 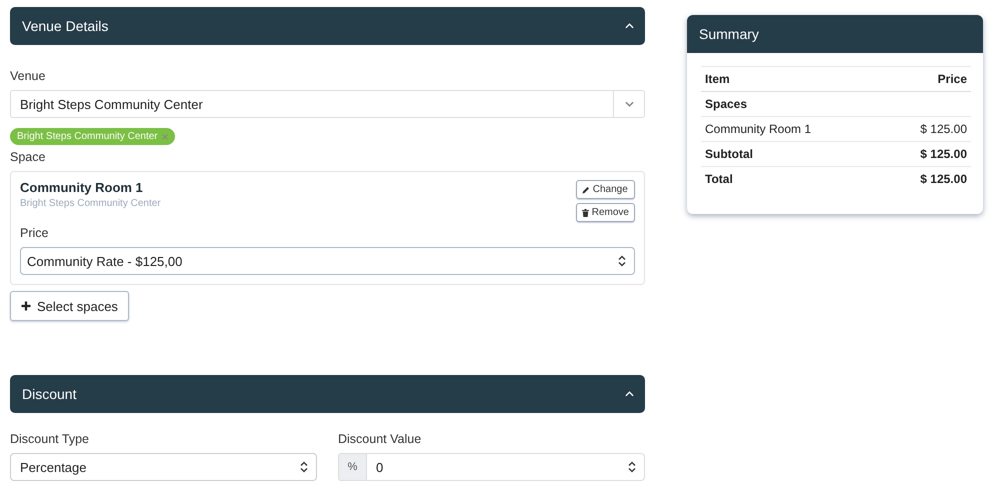 I want to click on chevron-down-icon, so click(x=629, y=104).